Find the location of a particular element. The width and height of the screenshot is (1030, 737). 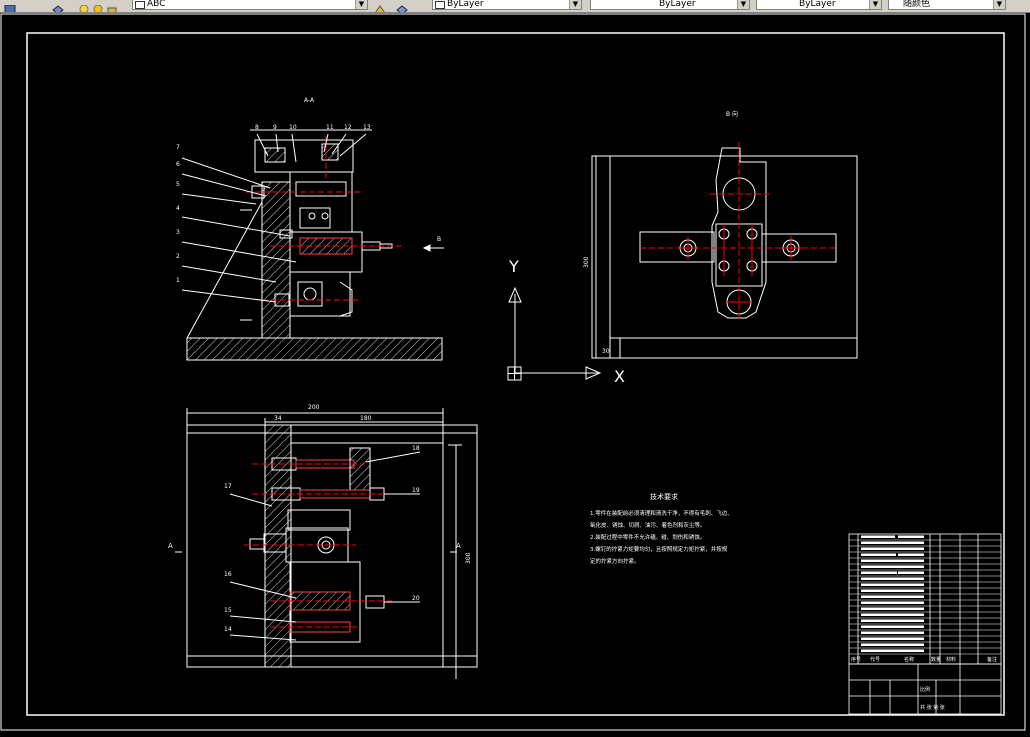

layer-state-icon is located at coordinates (58, 6).